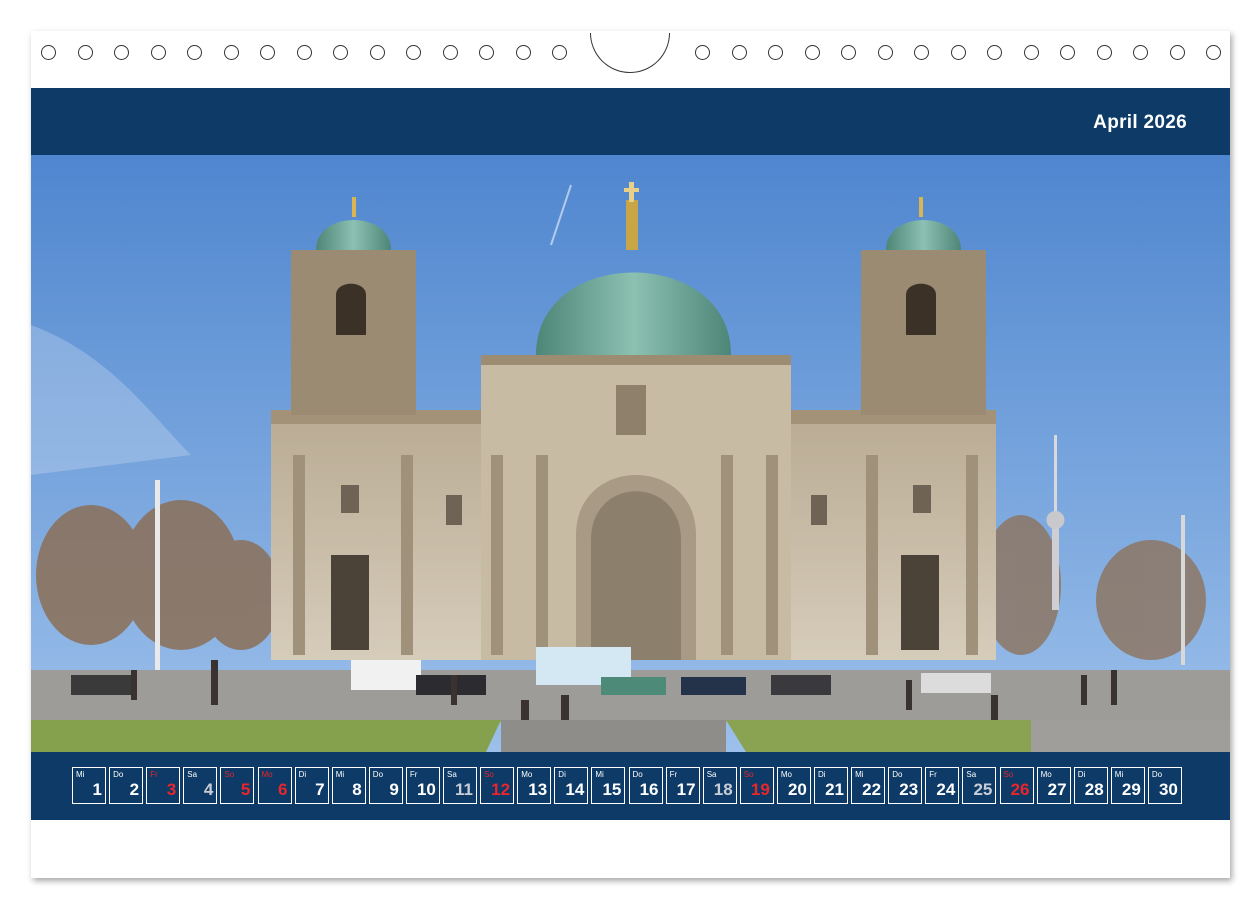 The width and height of the screenshot is (1260, 908). I want to click on day-number: 18, so click(723, 789).